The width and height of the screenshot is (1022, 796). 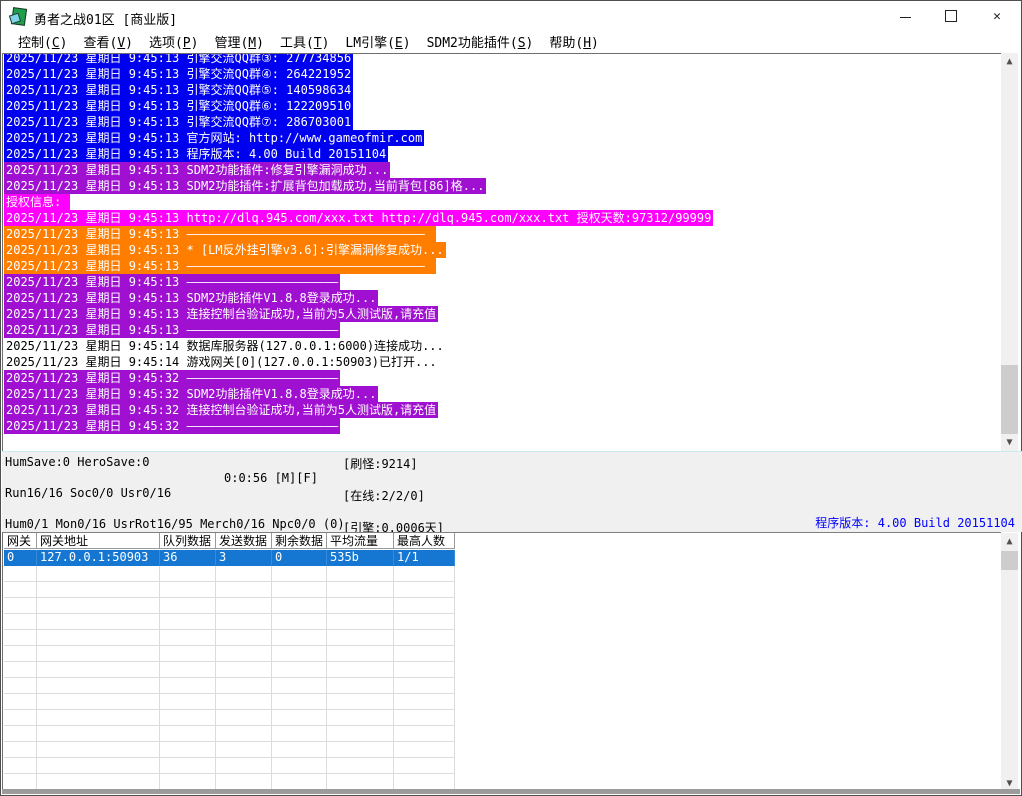 What do you see at coordinates (1009, 442) in the screenshot?
I see `scroll-down-icon: ▼` at bounding box center [1009, 442].